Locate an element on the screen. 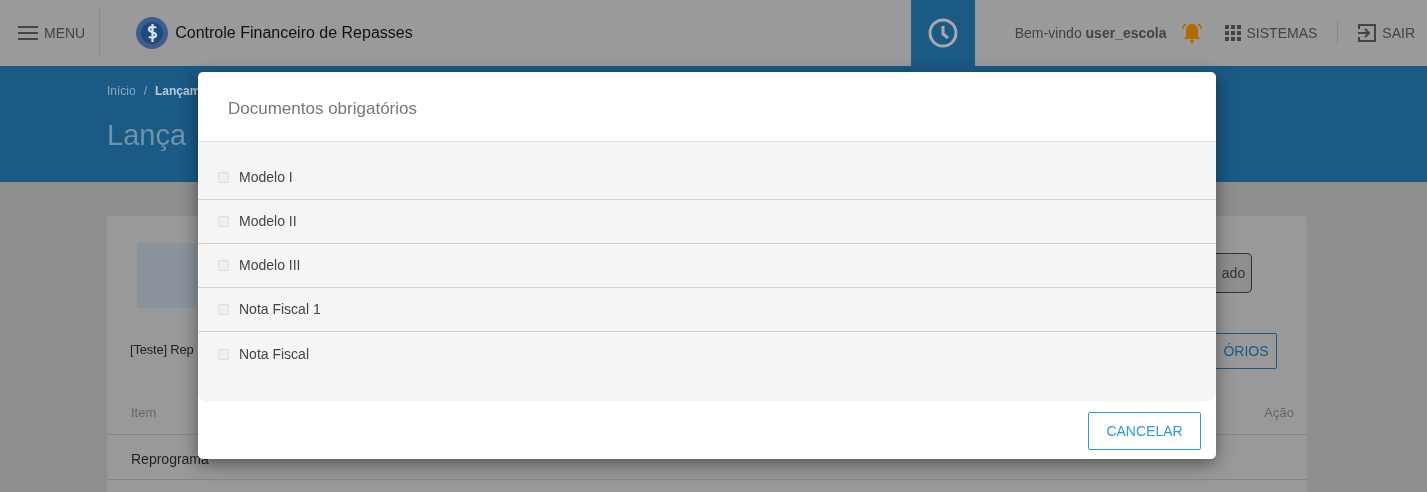  cancel-button: CANCELAR is located at coordinates (1144, 431).